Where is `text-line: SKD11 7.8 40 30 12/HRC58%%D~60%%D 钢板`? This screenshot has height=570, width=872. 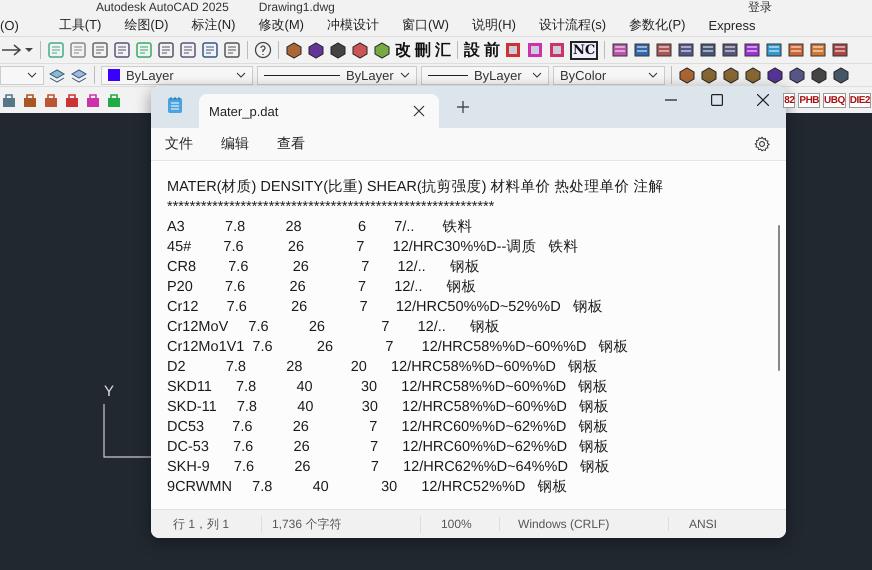 text-line: SKD11 7.8 40 30 12/HRC58%%D~60%%D 钢板 is located at coordinates (388, 387).